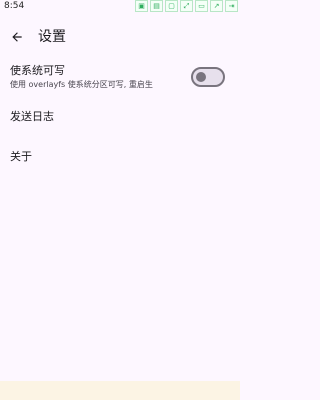 Image resolution: width=320 pixels, height=400 pixels. I want to click on status-bar: 8:54 ▣ ▤ ▢ ⤢ ▭ ↗ ⇥, so click(120, 7).